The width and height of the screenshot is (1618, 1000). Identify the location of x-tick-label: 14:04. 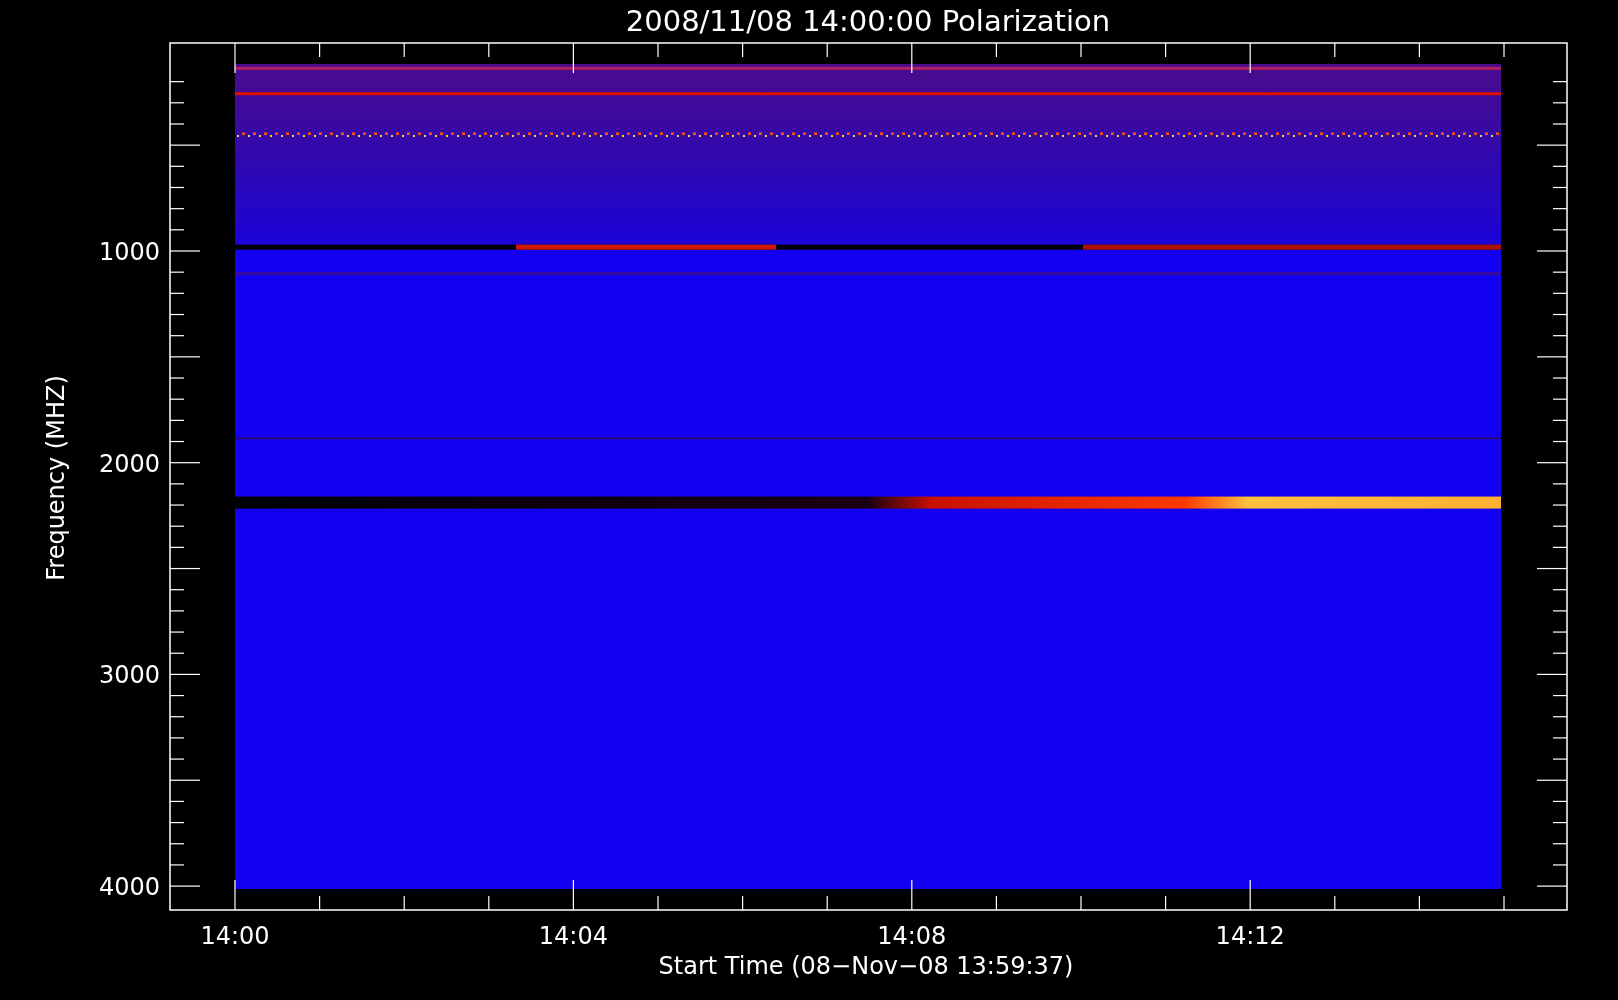
(573, 936).